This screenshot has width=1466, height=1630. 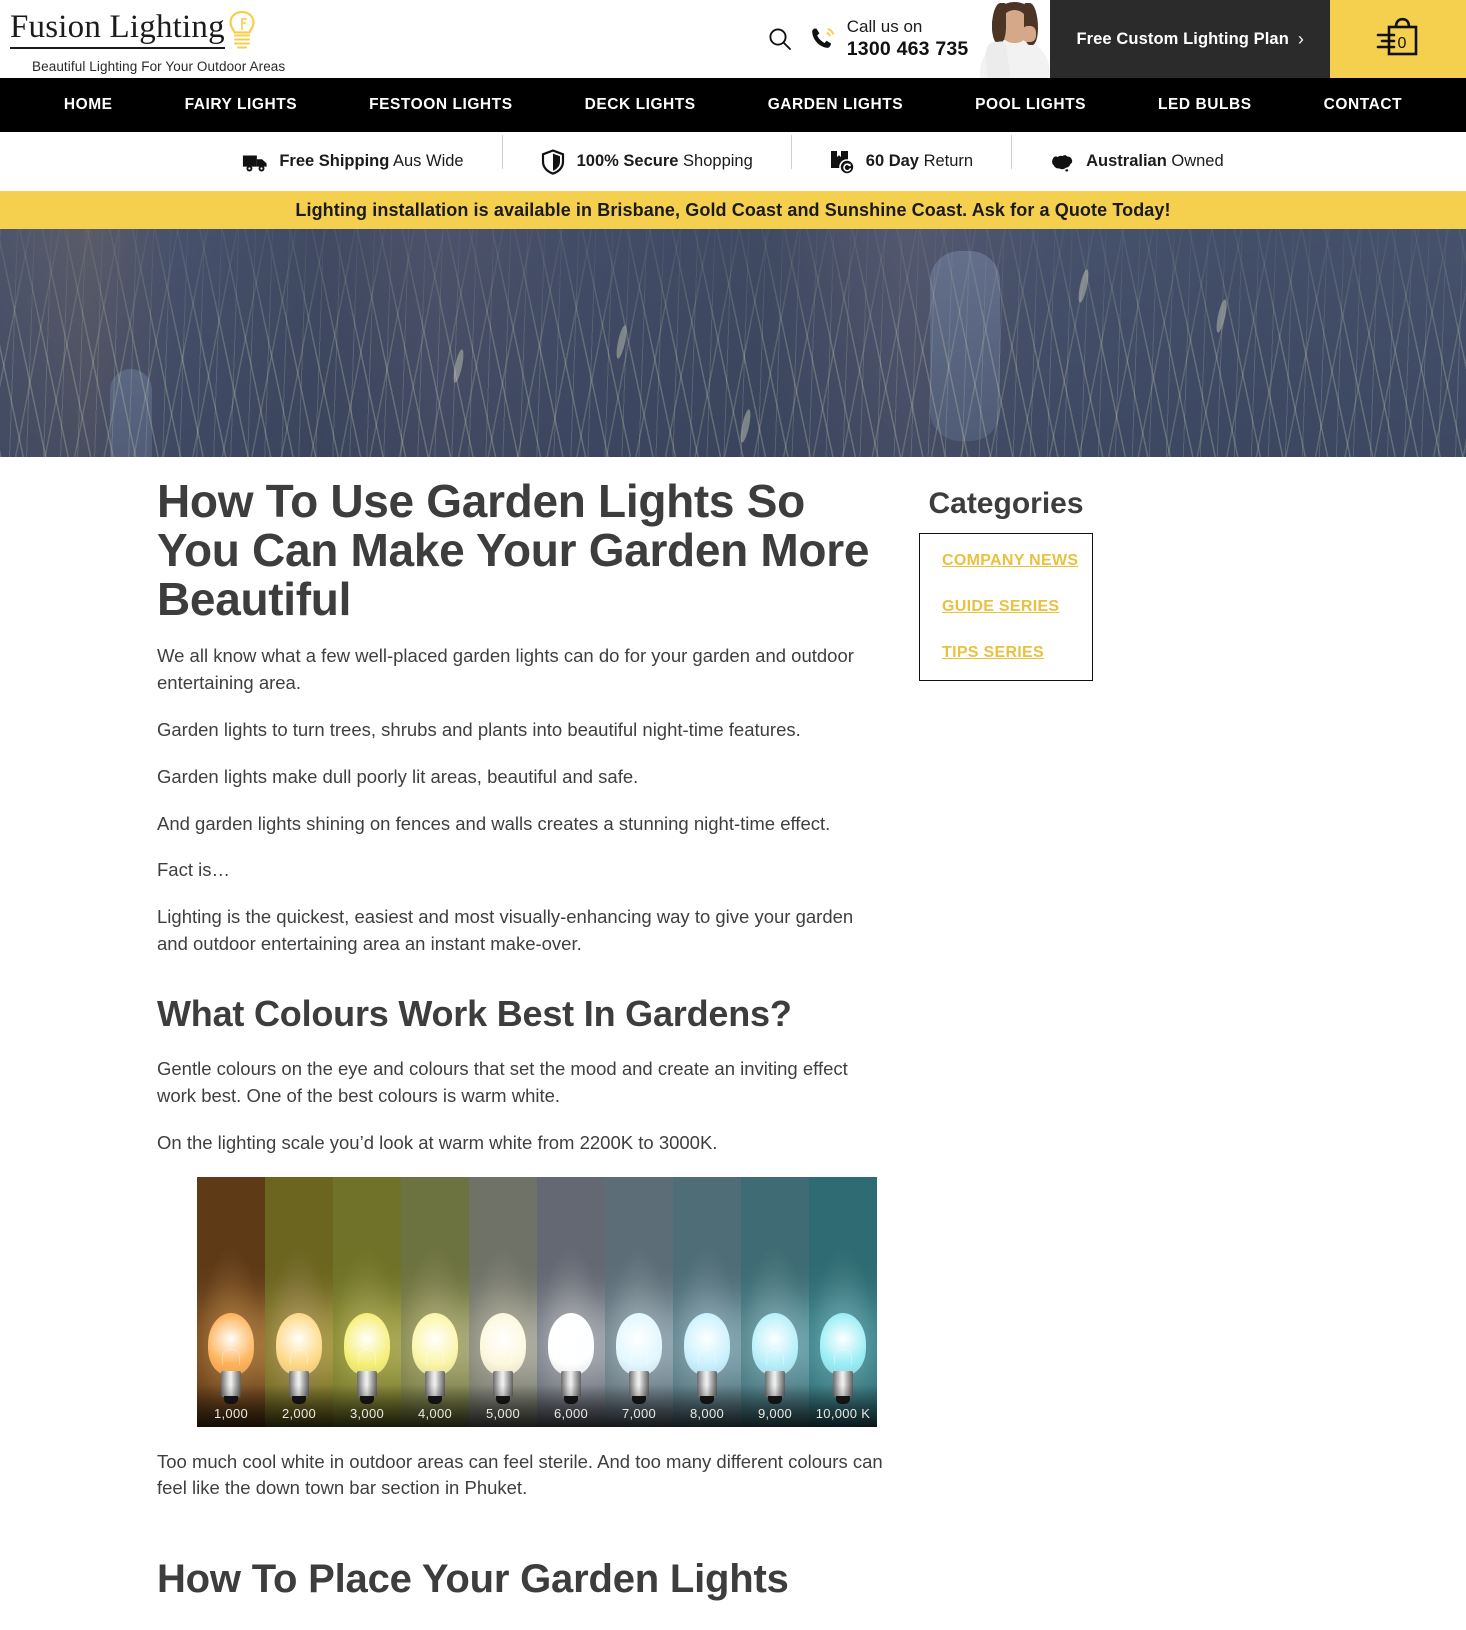 What do you see at coordinates (1126, 161) in the screenshot?
I see `trust-label-strong: Australian` at bounding box center [1126, 161].